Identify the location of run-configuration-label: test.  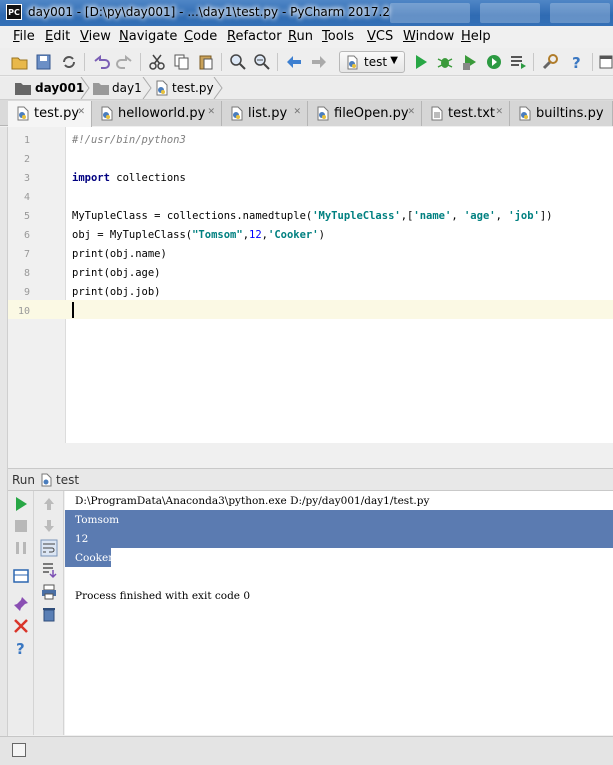
(376, 62).